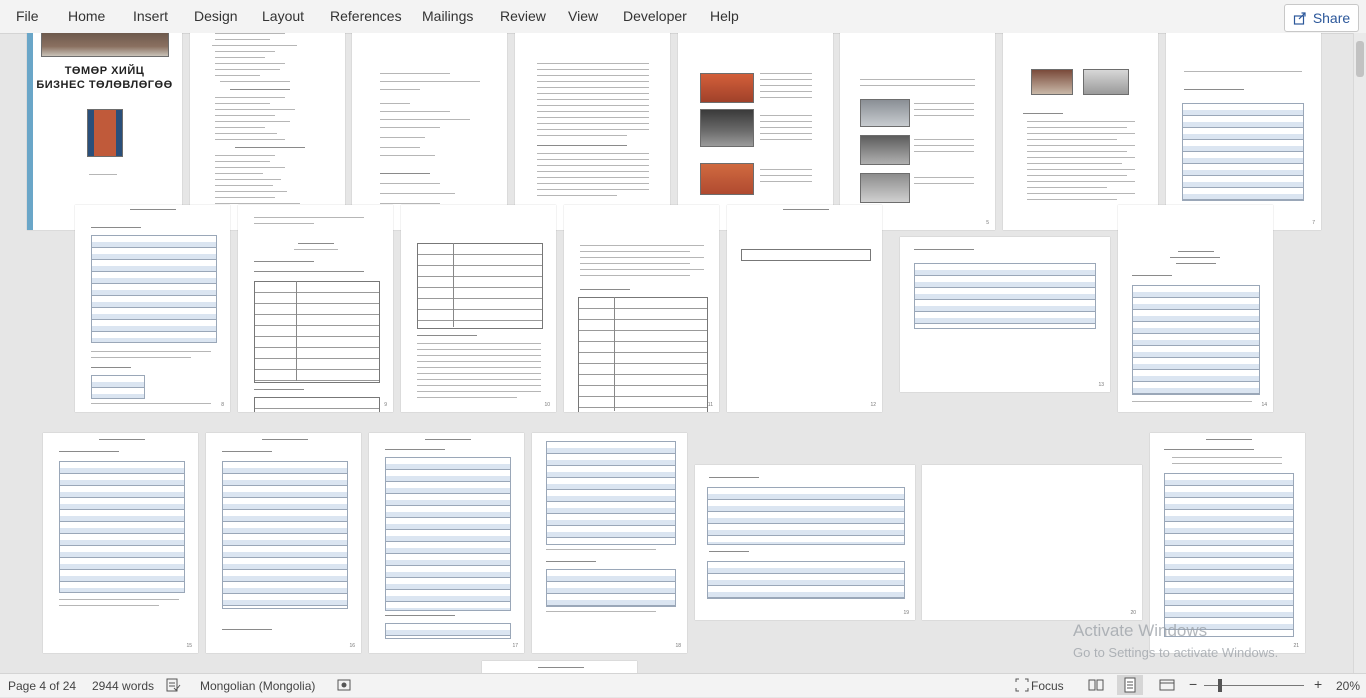 The height and width of the screenshot is (698, 1366). I want to click on tab-developer: Developer, so click(655, 16).